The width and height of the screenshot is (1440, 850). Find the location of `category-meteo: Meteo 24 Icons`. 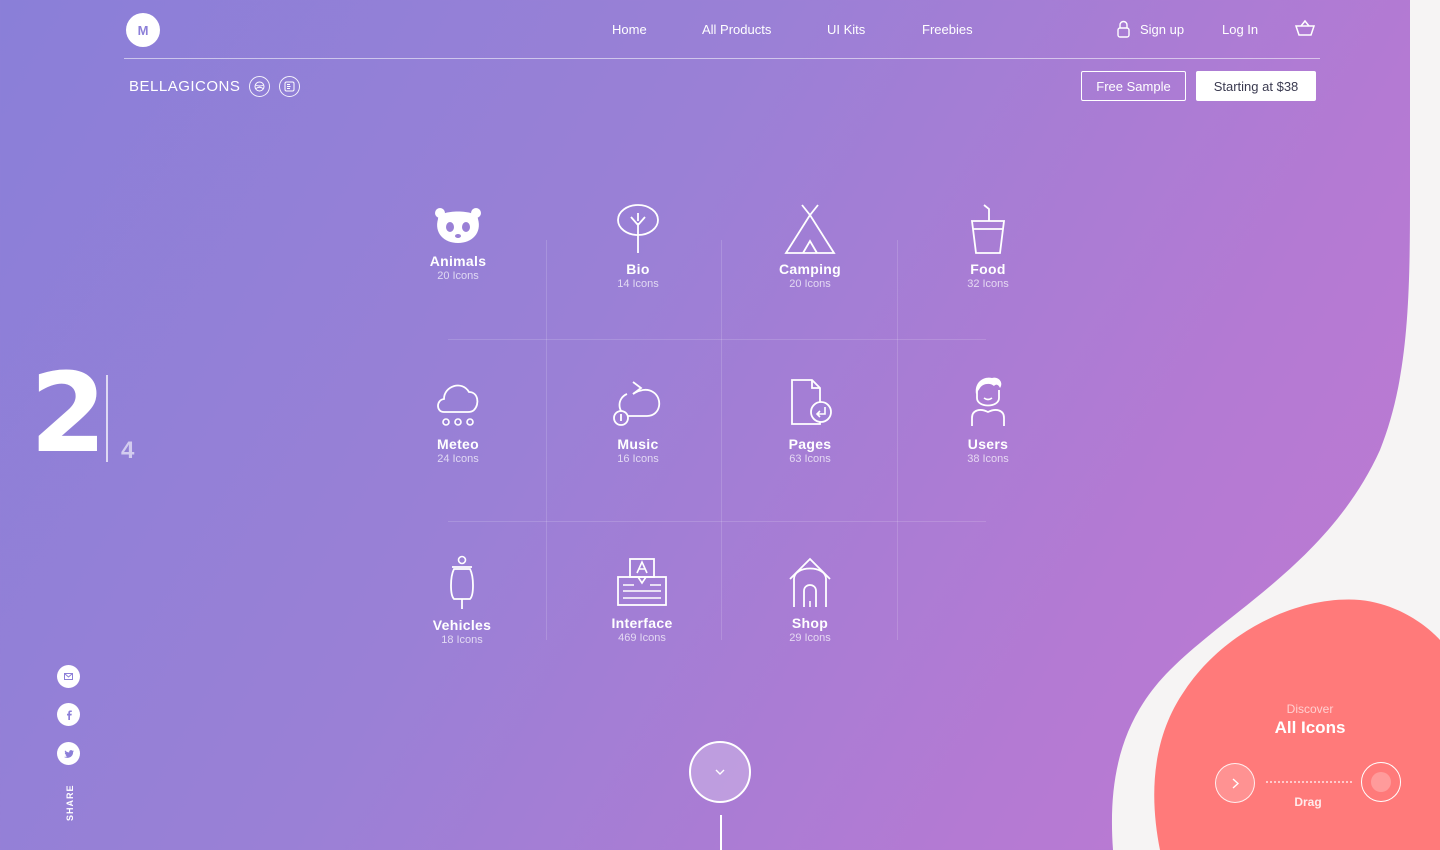

category-meteo: Meteo 24 Icons is located at coordinates (458, 421).